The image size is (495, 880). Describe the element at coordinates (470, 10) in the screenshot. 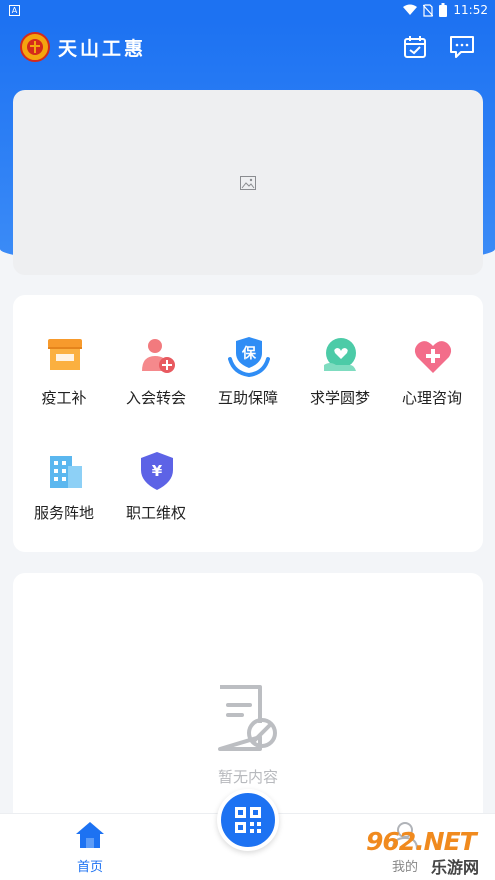

I see `clock: 11:52` at that location.